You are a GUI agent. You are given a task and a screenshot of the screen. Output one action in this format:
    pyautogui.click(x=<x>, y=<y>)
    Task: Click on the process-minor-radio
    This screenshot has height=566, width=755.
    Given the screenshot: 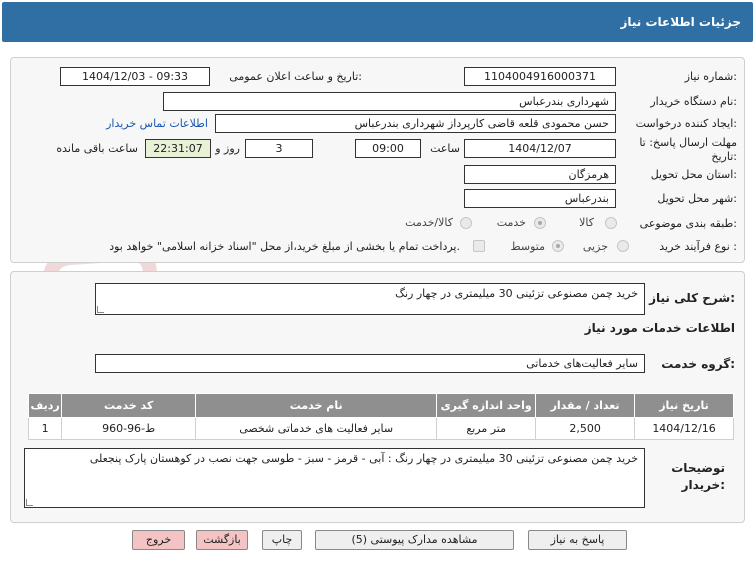 What is the action you would take?
    pyautogui.click(x=623, y=246)
    